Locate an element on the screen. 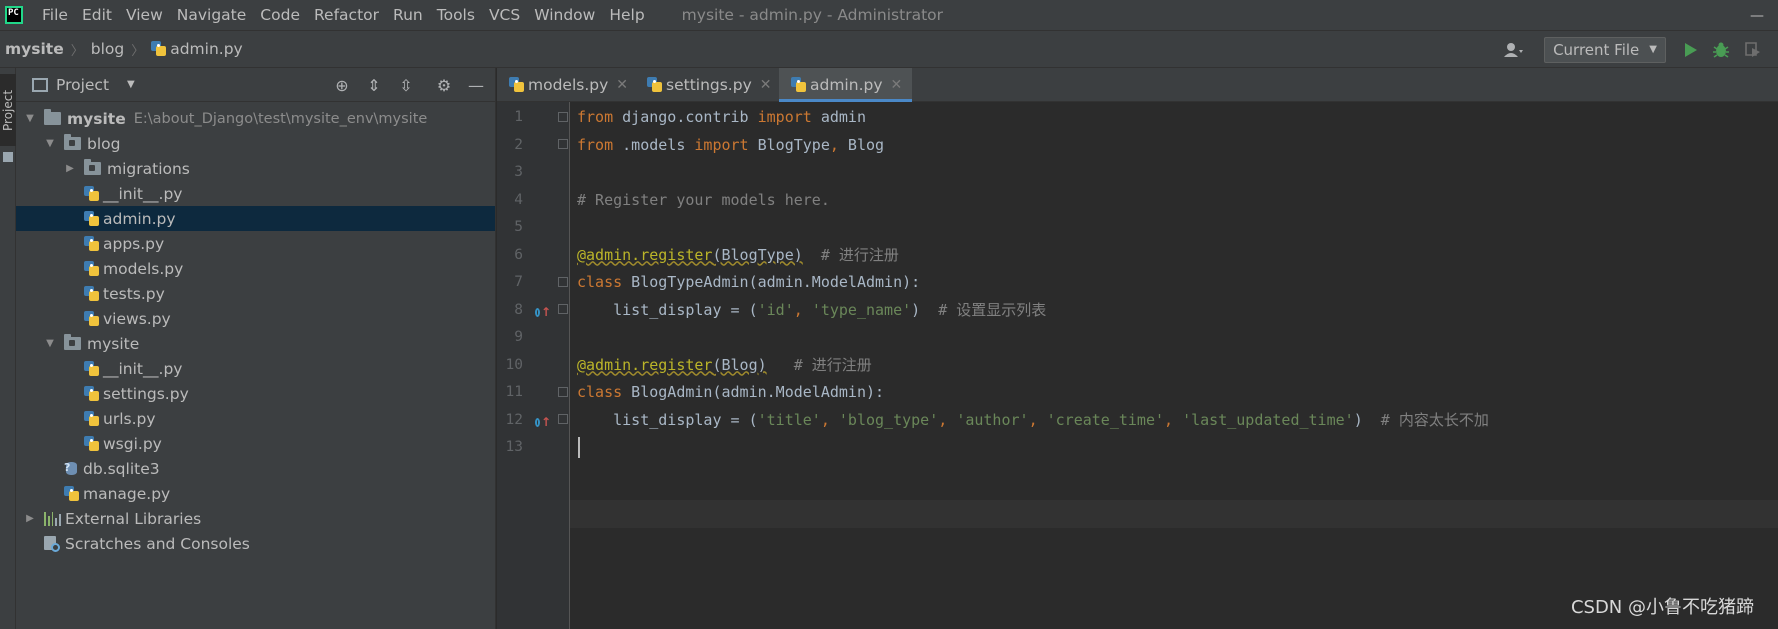 The width and height of the screenshot is (1778, 629). line-number: 13 is located at coordinates (514, 447).